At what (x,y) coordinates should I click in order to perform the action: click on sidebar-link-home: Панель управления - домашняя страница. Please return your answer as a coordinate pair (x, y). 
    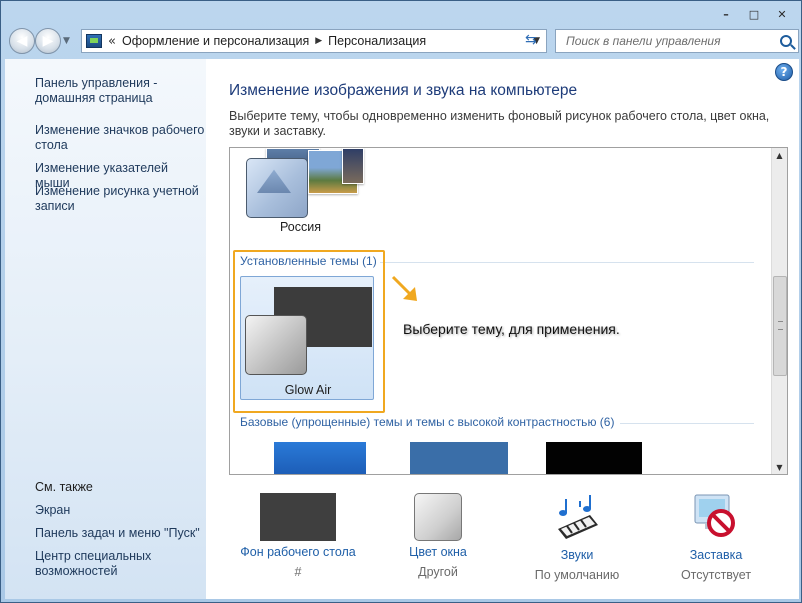
    Looking at the image, I should click on (120, 91).